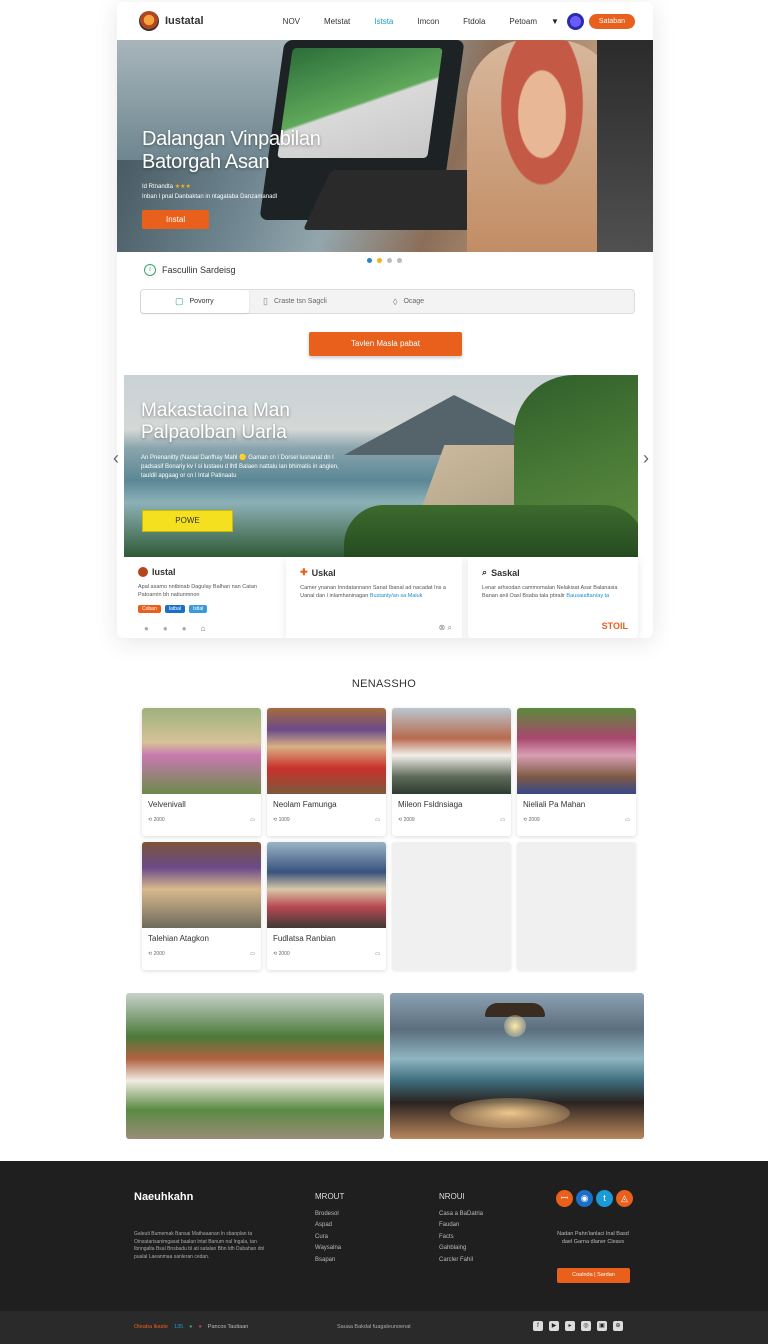  I want to click on search-icon: ⌕, so click(485, 572).